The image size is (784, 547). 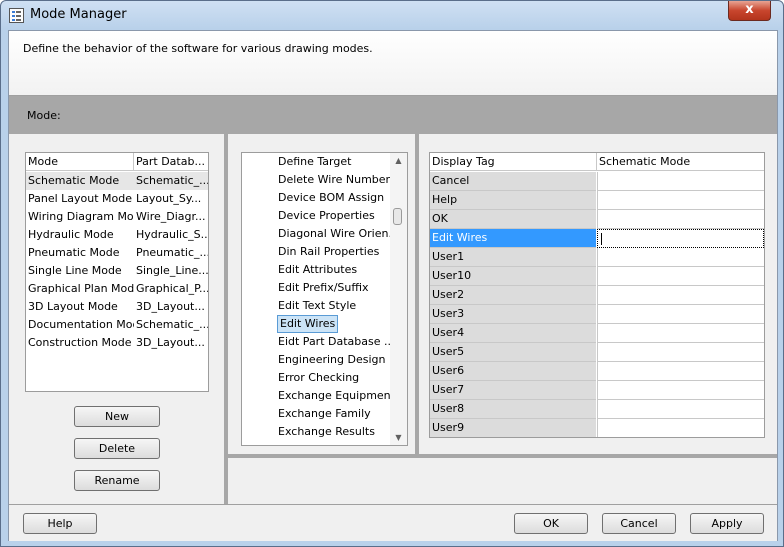 I want to click on display-tag-cell: User5, so click(x=513, y=352).